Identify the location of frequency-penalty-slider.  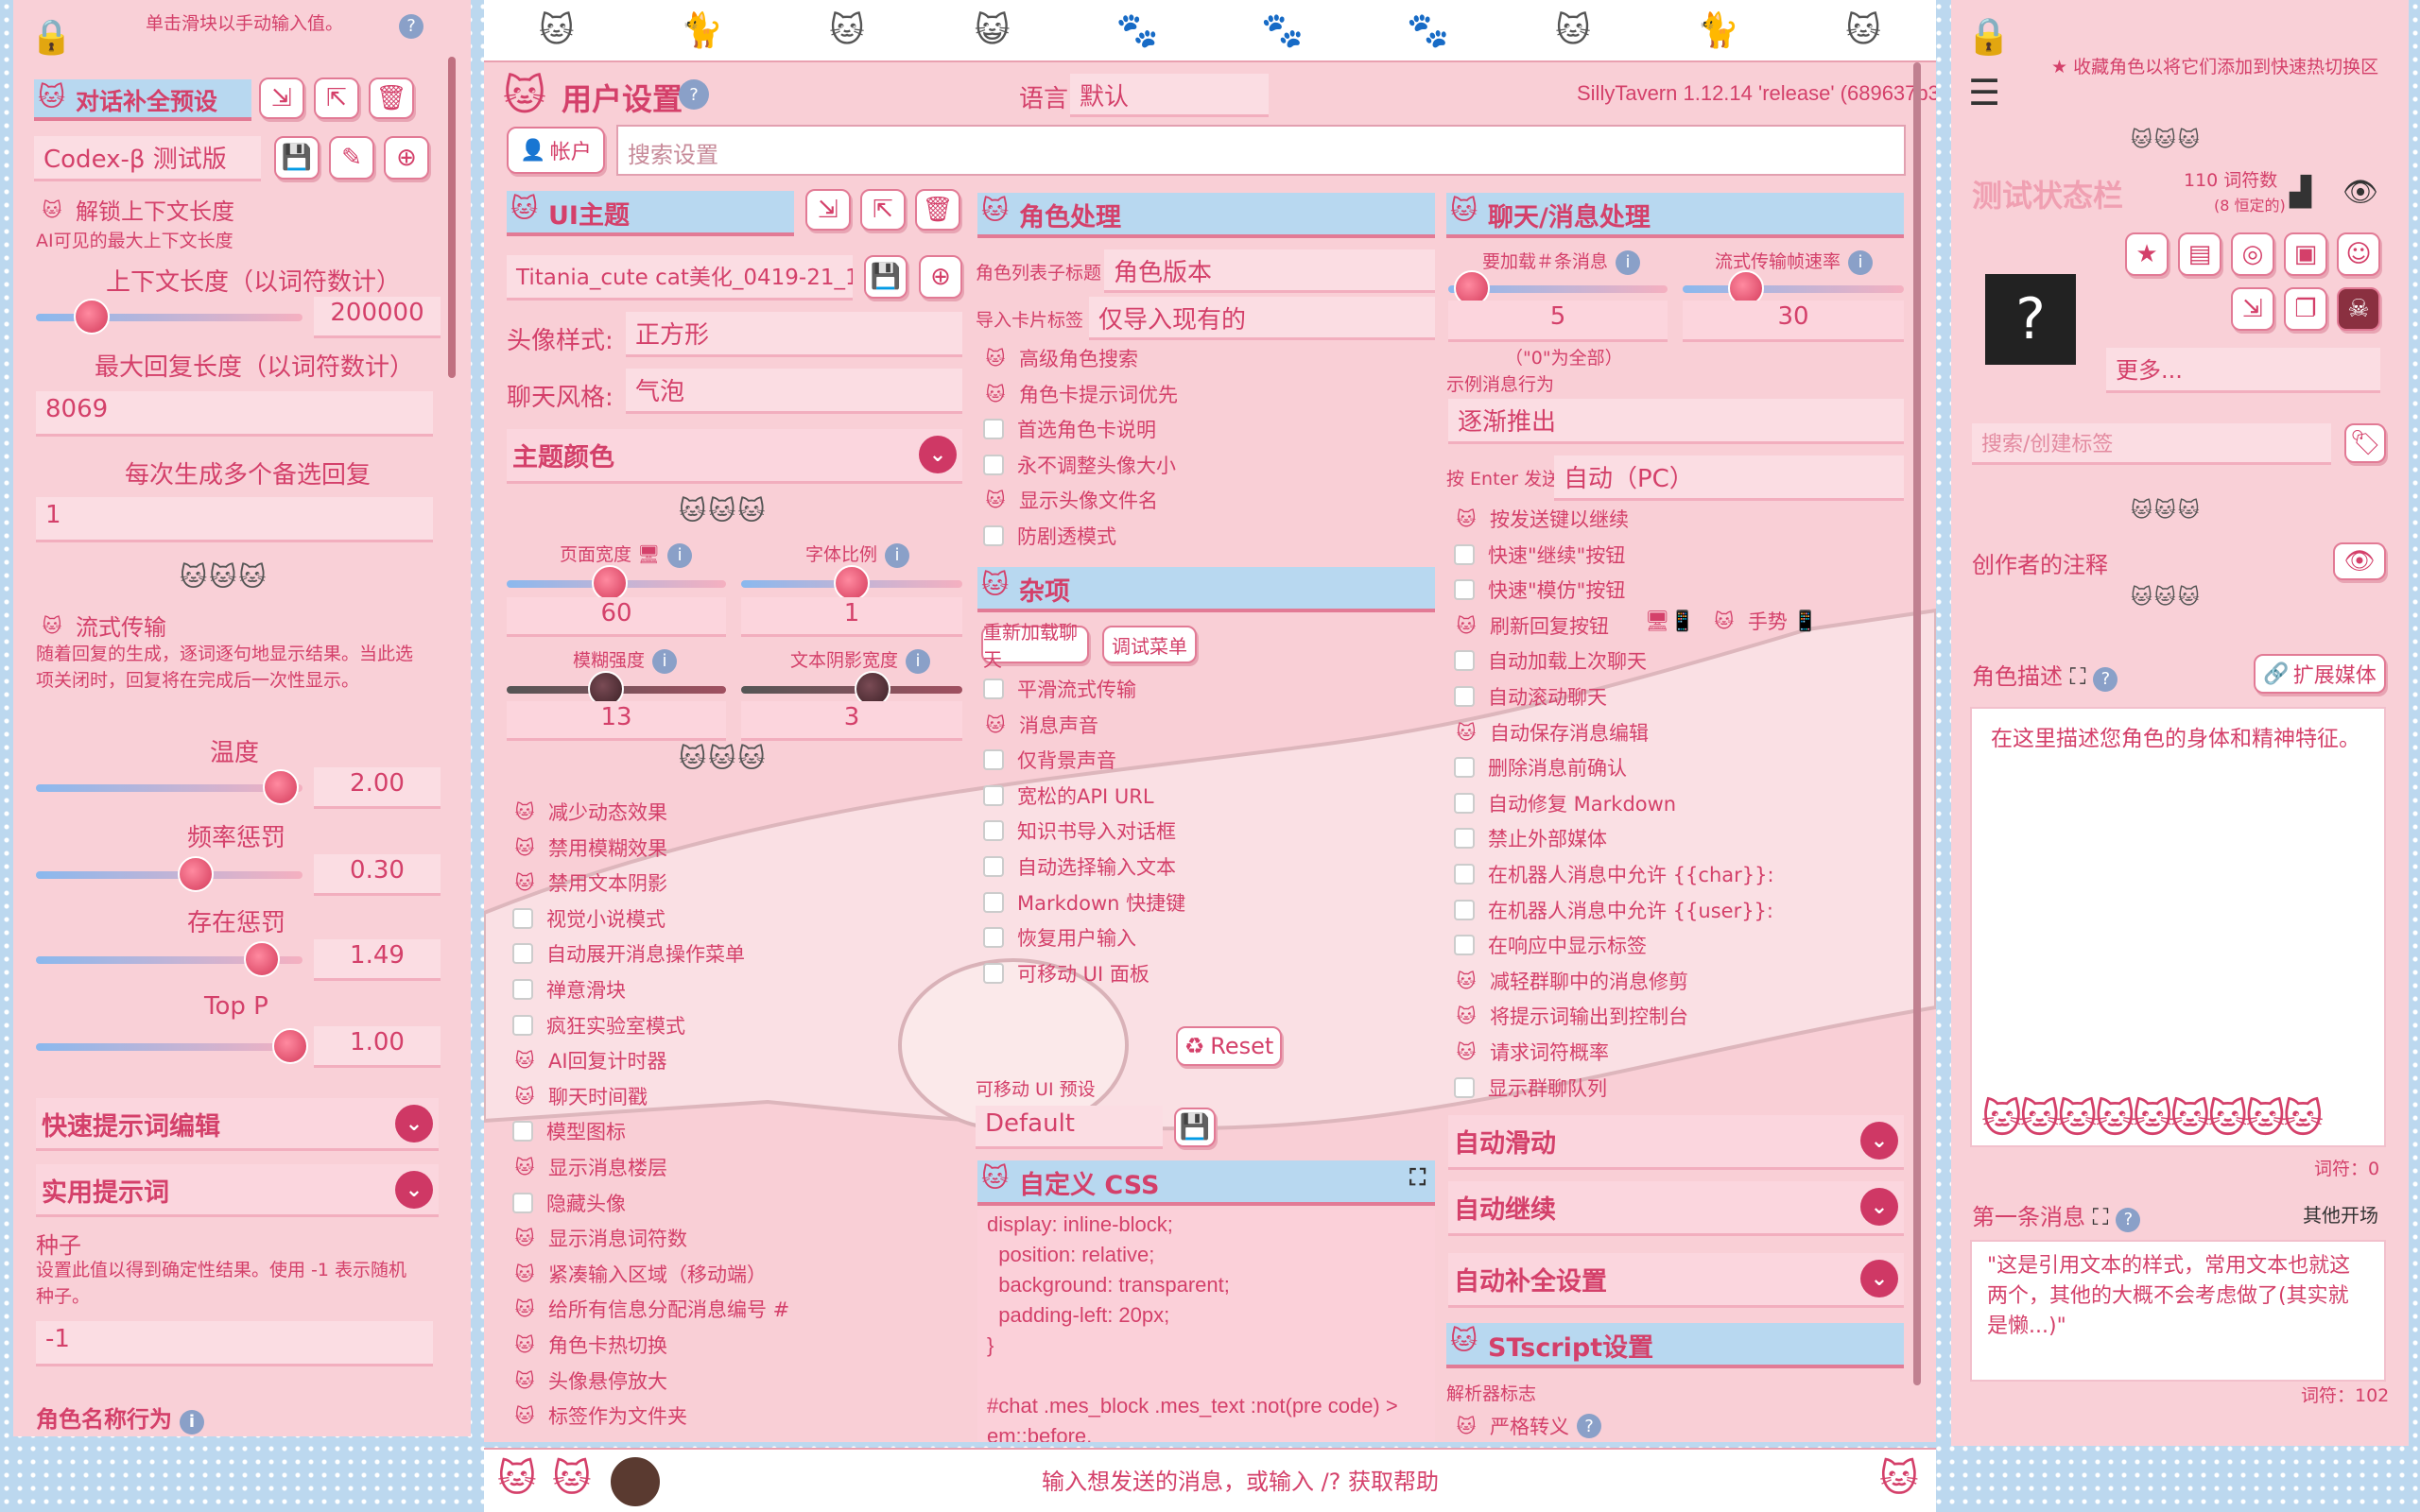
(169, 874).